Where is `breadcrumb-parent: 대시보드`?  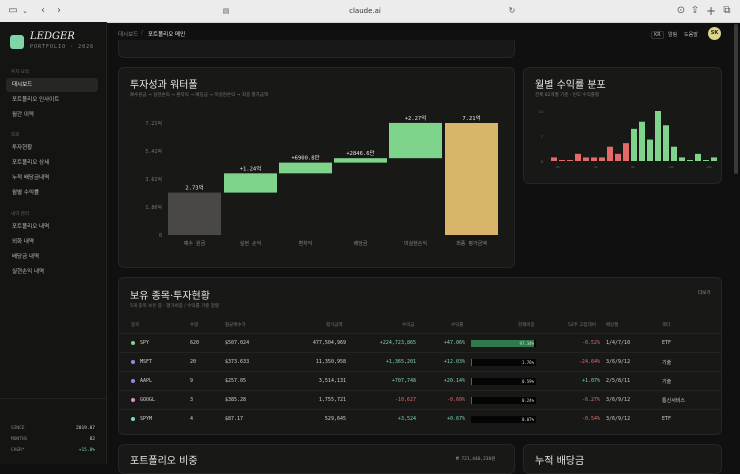
breadcrumb-parent: 대시보드 is located at coordinates (128, 34).